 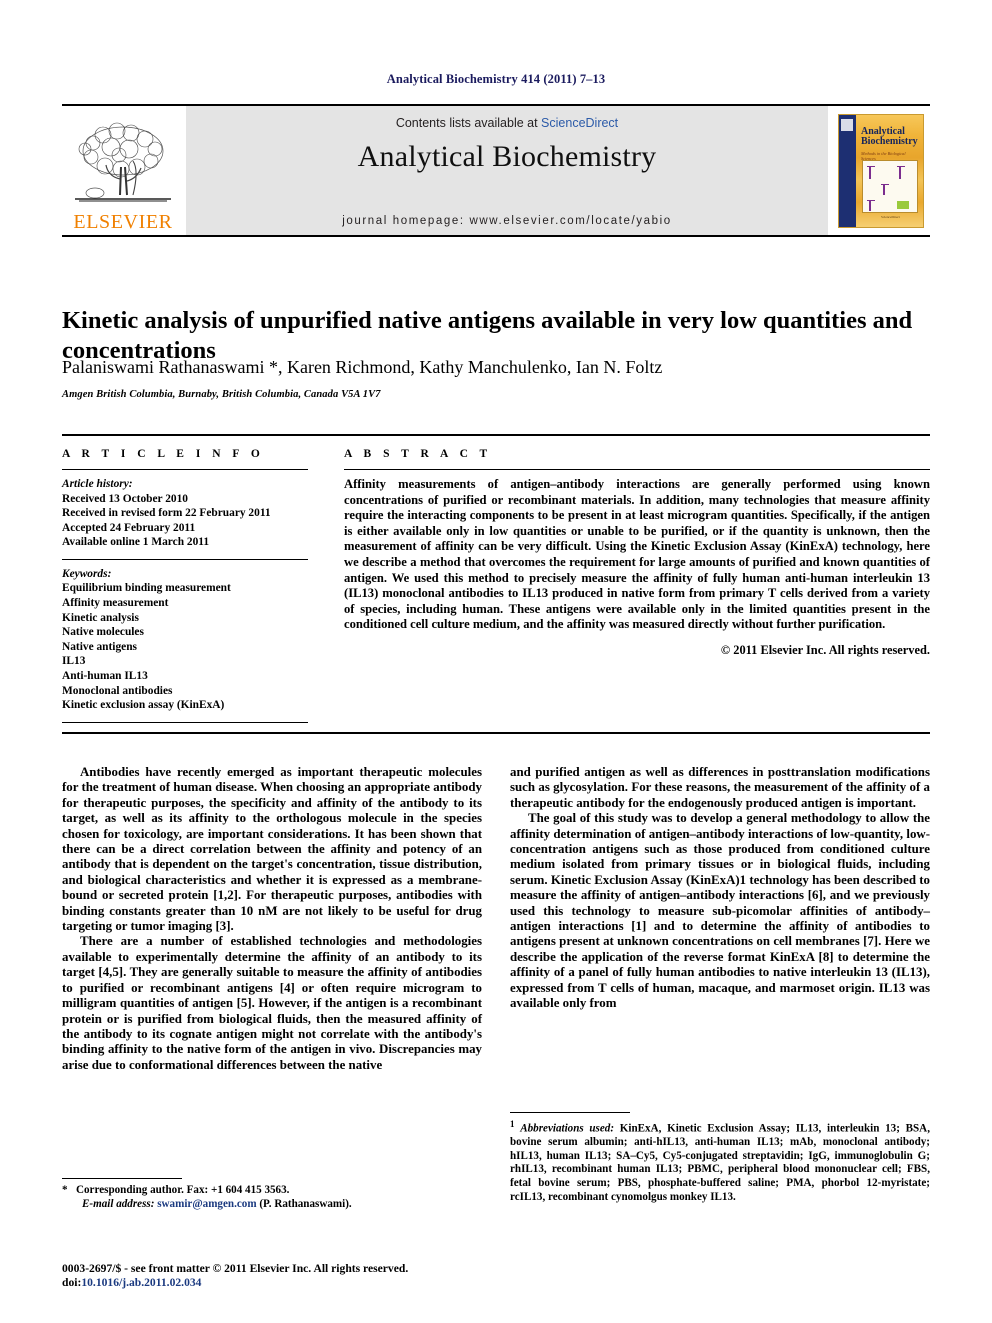 I want to click on cover-figure, so click(x=890, y=186).